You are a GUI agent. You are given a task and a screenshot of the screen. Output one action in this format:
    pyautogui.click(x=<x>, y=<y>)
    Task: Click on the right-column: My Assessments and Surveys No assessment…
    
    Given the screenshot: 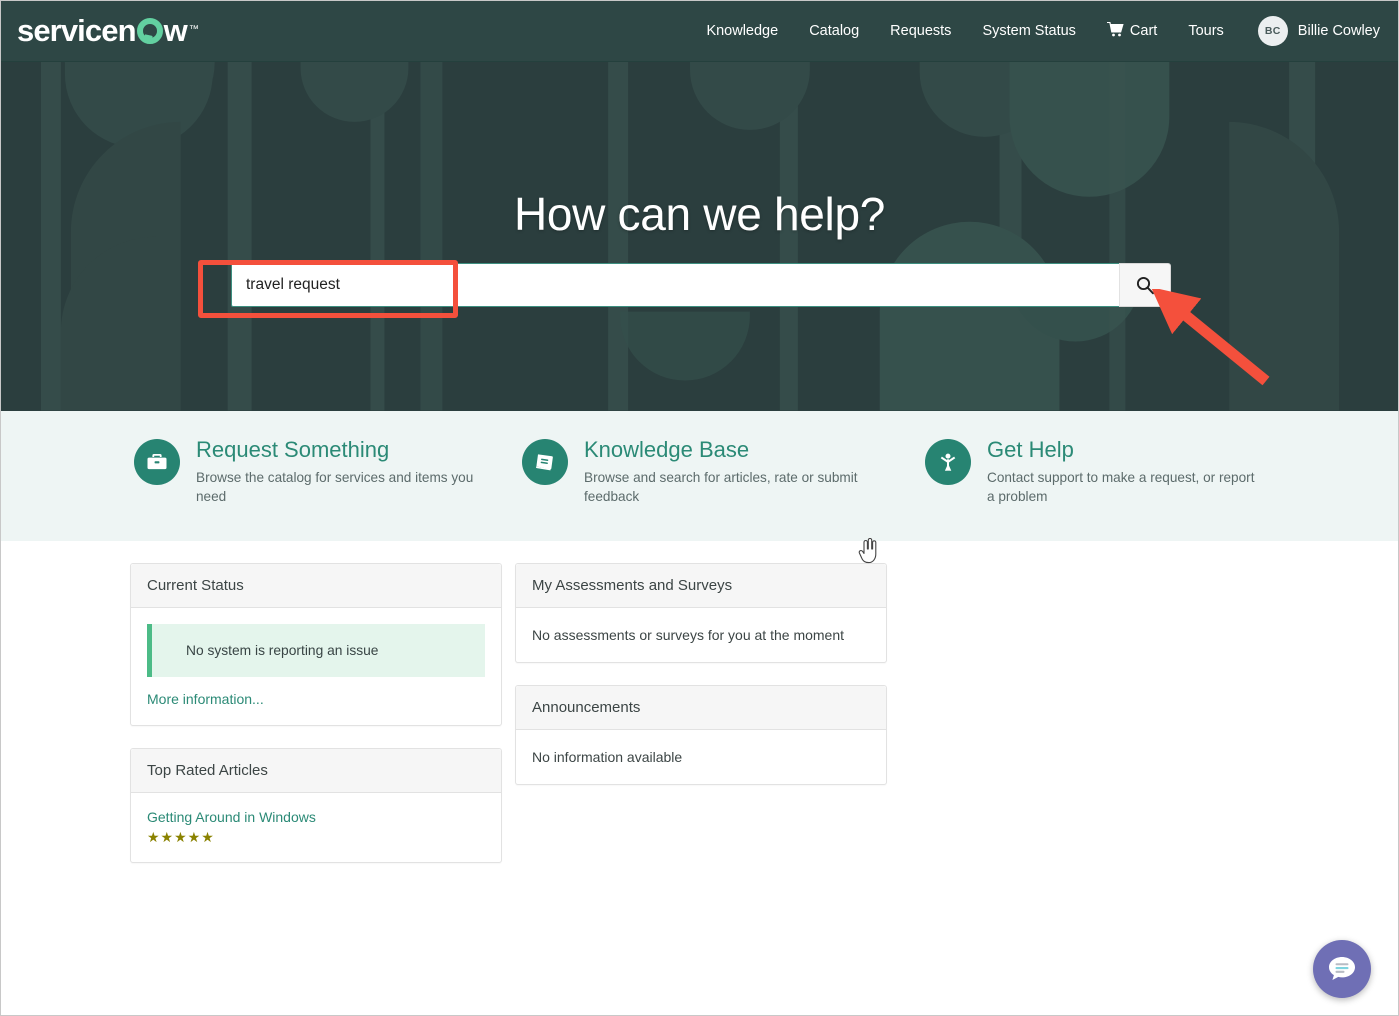 What is the action you would take?
    pyautogui.click(x=701, y=685)
    